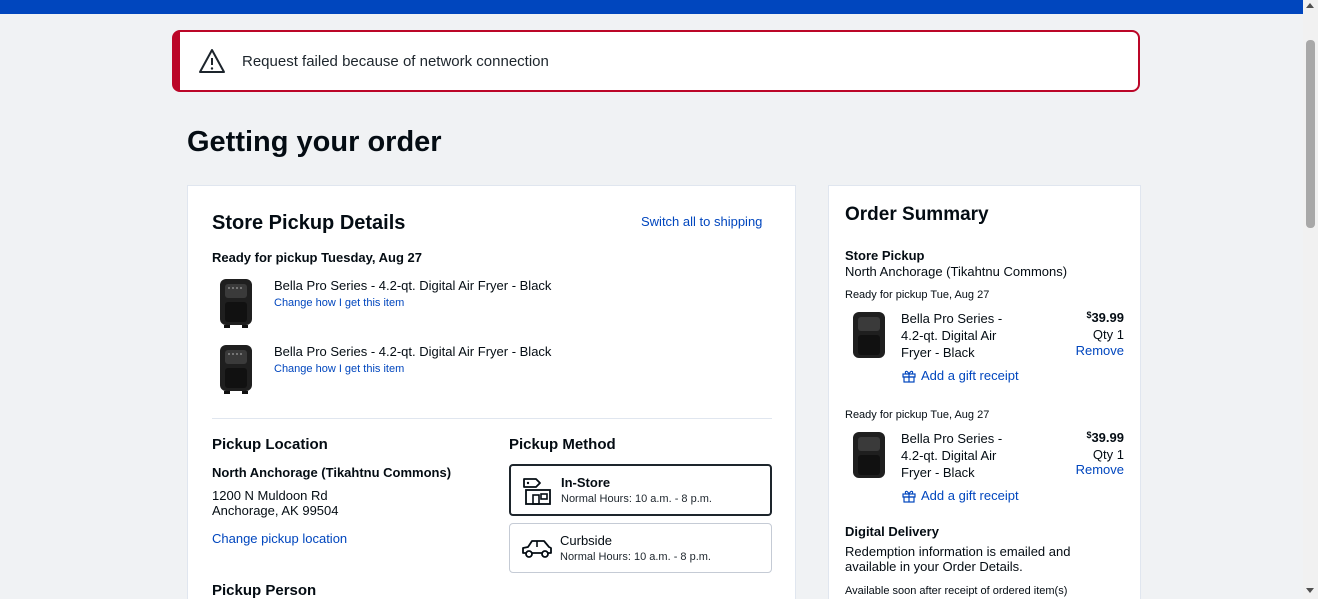 This screenshot has width=1318, height=599. I want to click on switch-to-shipping-link: Switch all to shipping, so click(701, 221).